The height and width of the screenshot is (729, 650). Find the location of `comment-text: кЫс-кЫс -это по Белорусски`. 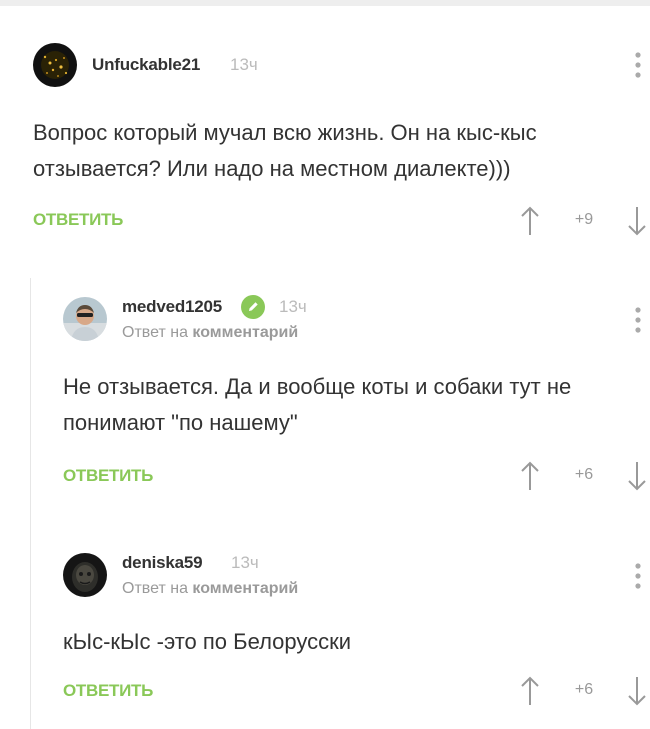

comment-text: кЫс-кЫс -это по Белорусски is located at coordinates (207, 641).